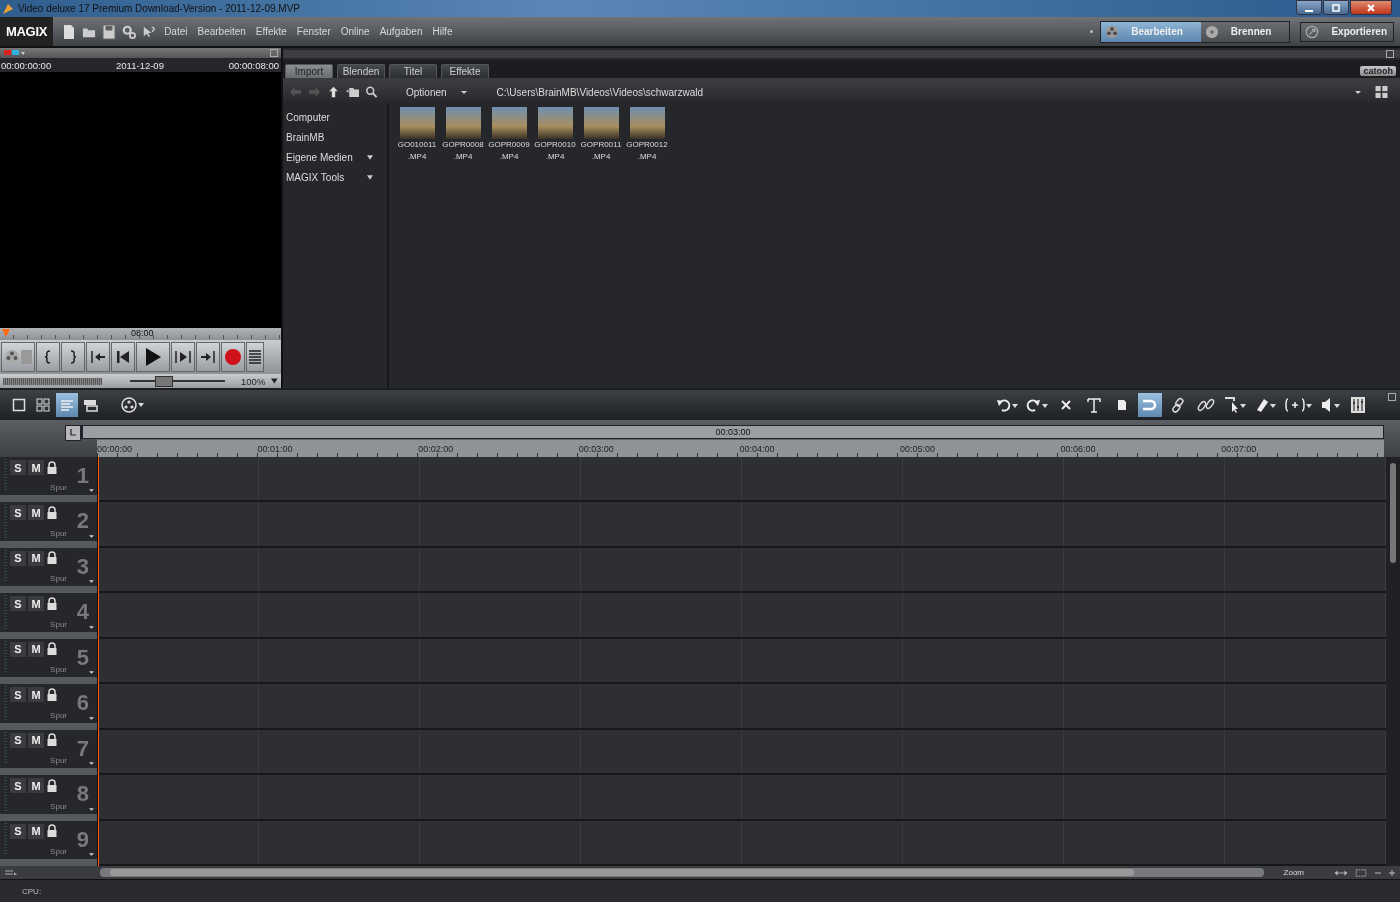 The image size is (1400, 902). I want to click on minimize-button, so click(1309, 7).